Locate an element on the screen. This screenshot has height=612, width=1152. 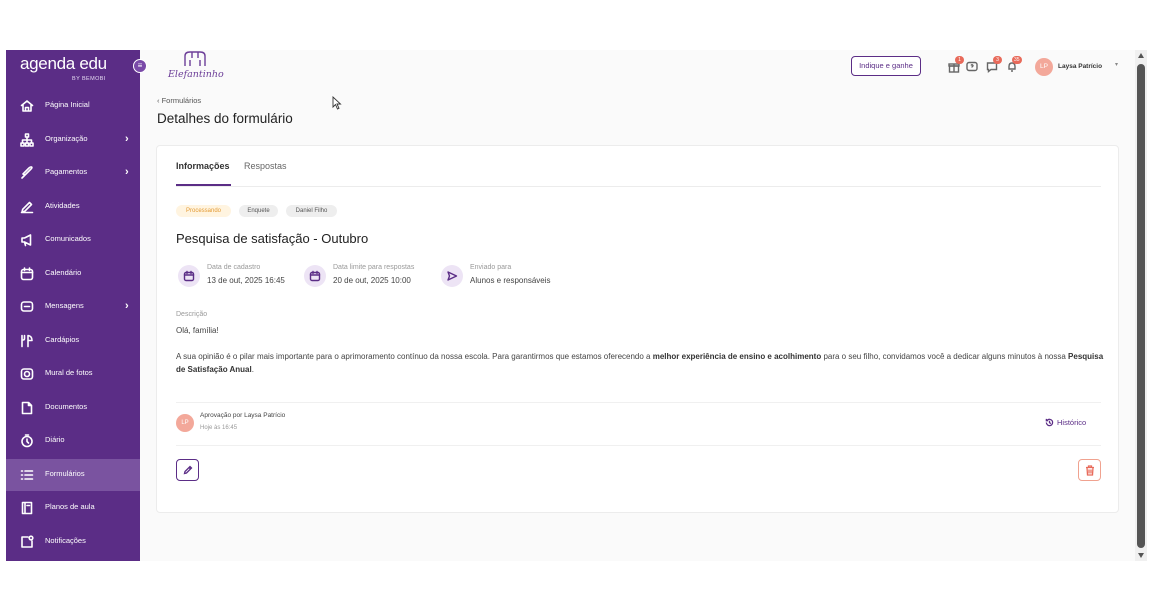
user-name: Laysa Patrício is located at coordinates (1080, 66).